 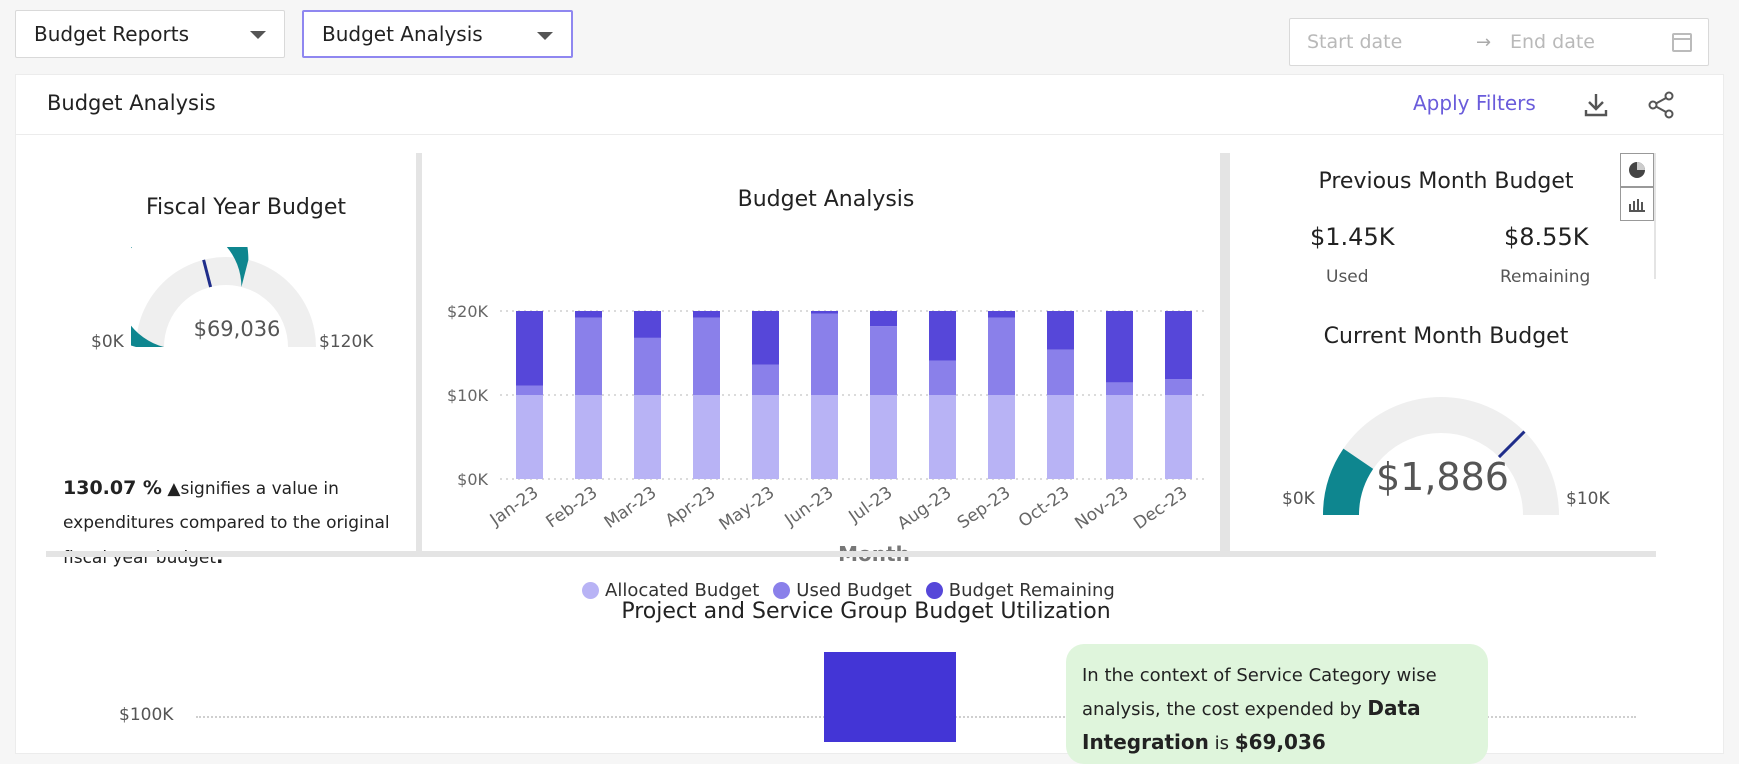 I want to click on x-tick-label: Aug-23, so click(x=924, y=508).